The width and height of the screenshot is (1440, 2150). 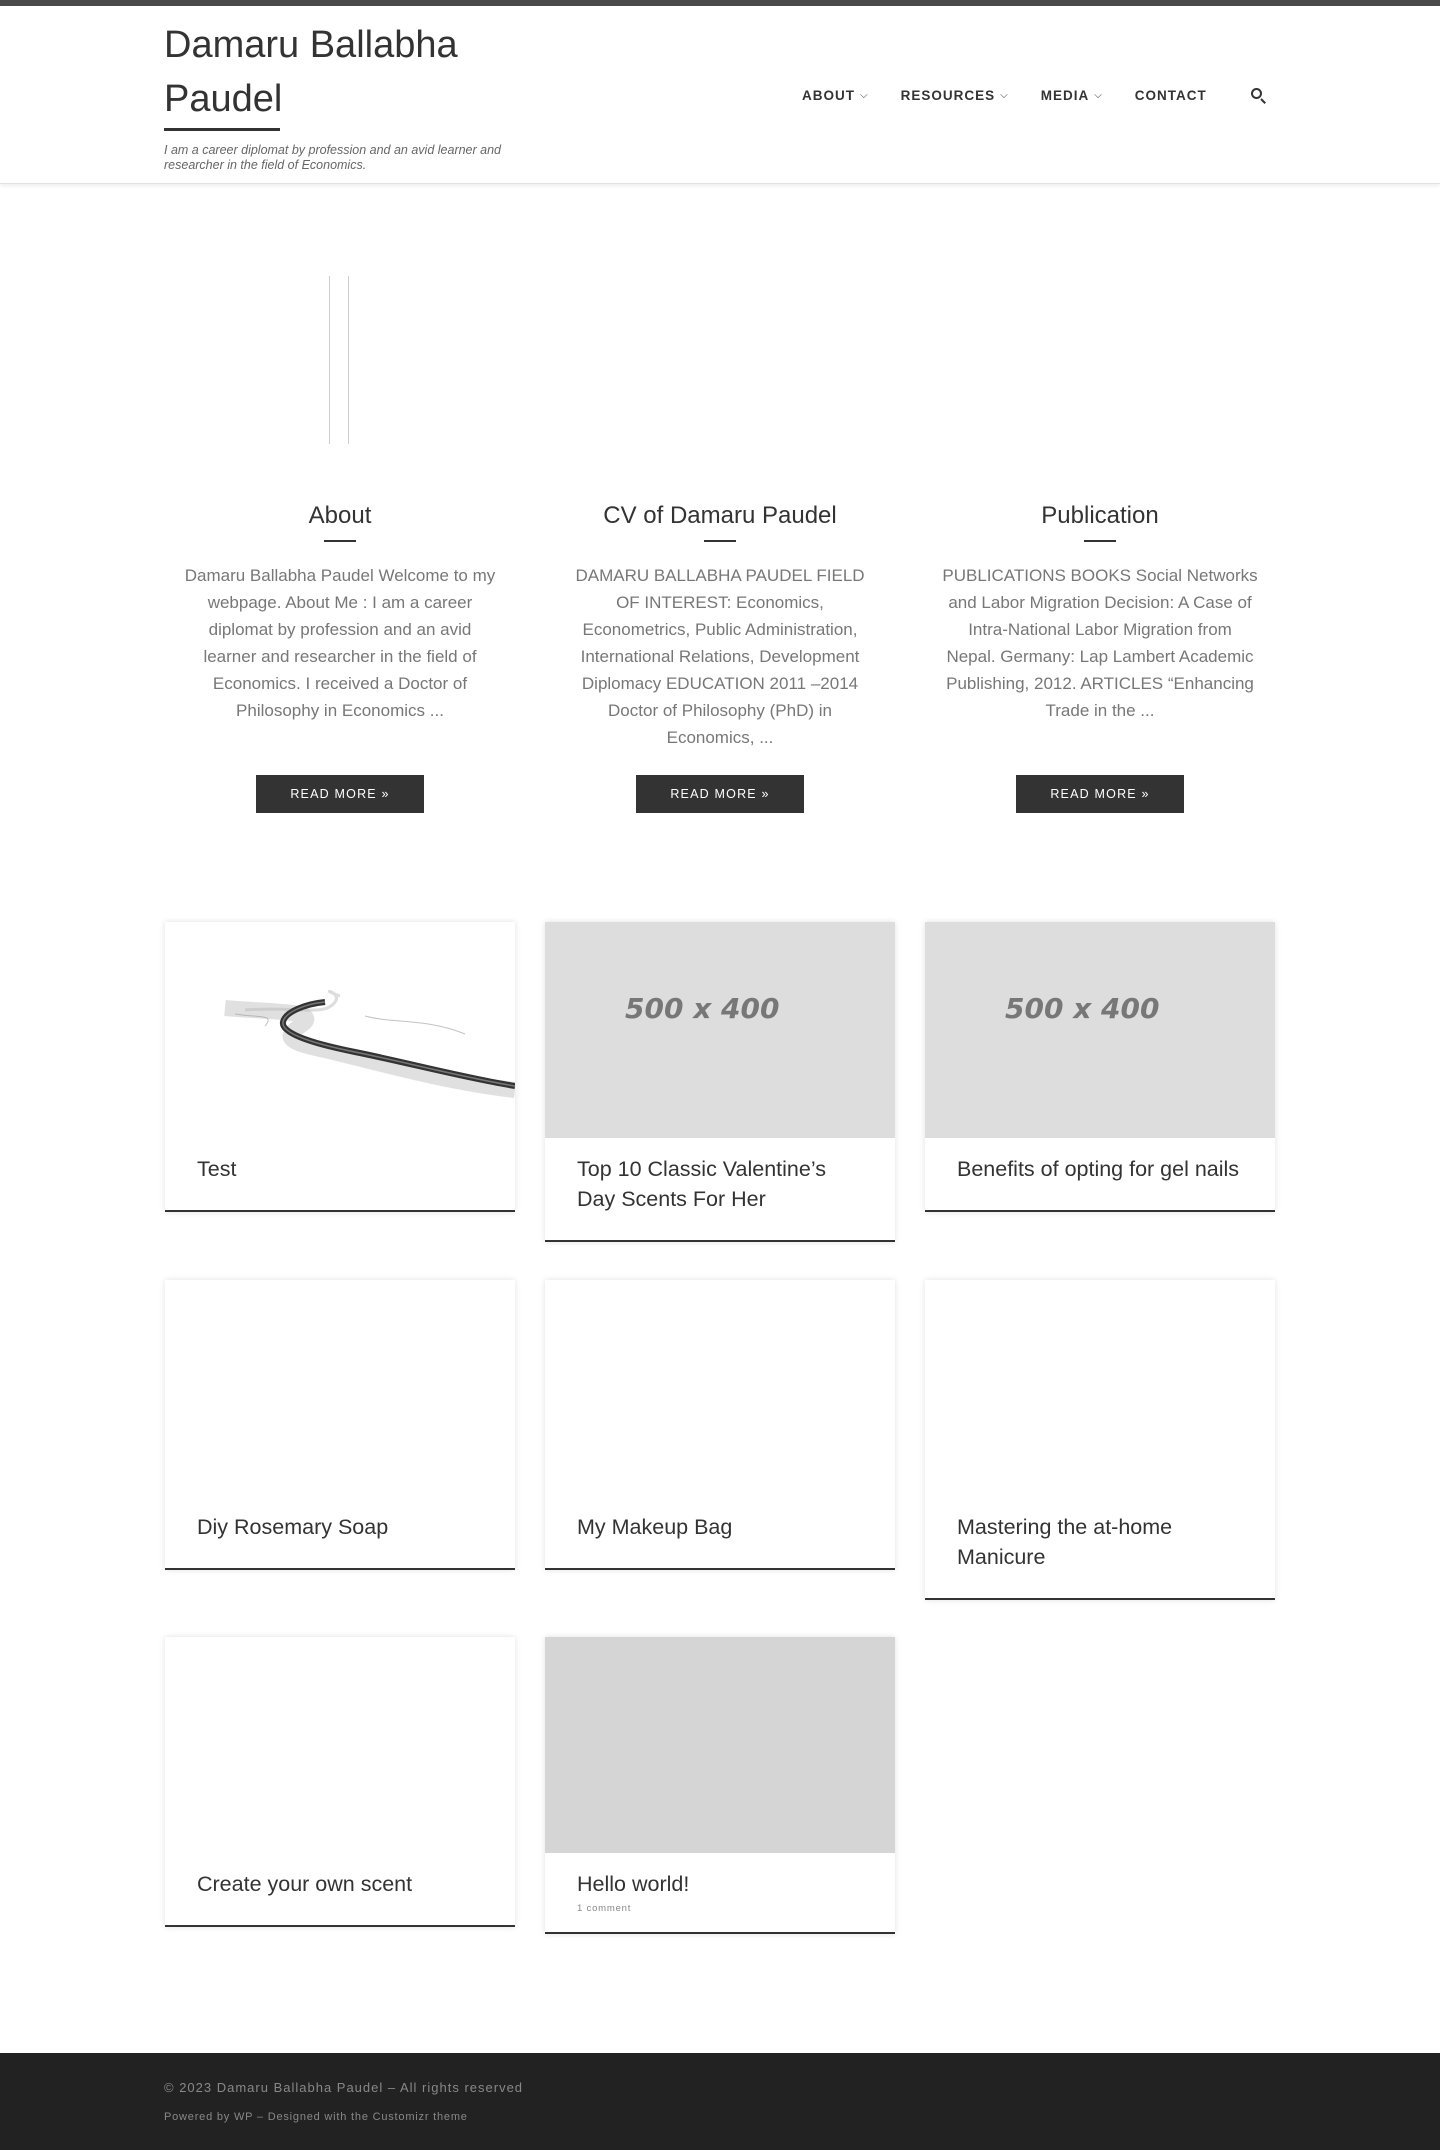 I want to click on site-title-link: Damaru Ballabha Paudel, so click(x=344, y=72).